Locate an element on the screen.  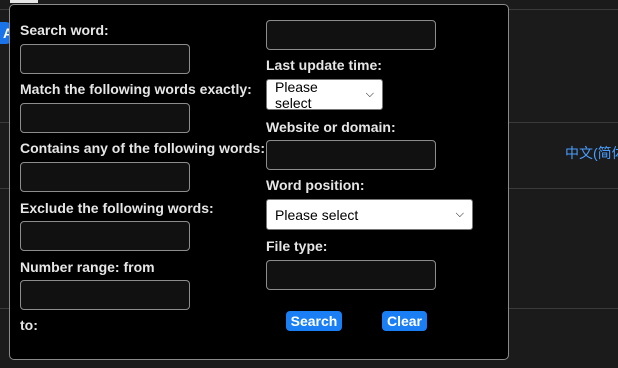
search-button: Search is located at coordinates (314, 321).